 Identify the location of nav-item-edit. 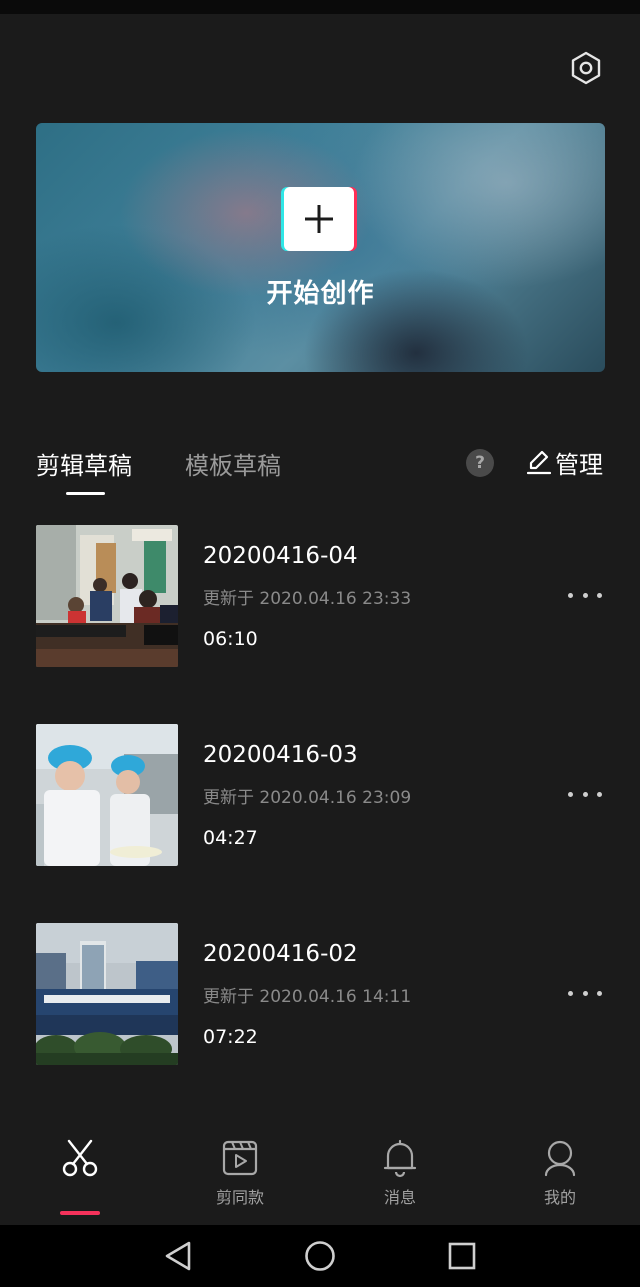
(80, 1178).